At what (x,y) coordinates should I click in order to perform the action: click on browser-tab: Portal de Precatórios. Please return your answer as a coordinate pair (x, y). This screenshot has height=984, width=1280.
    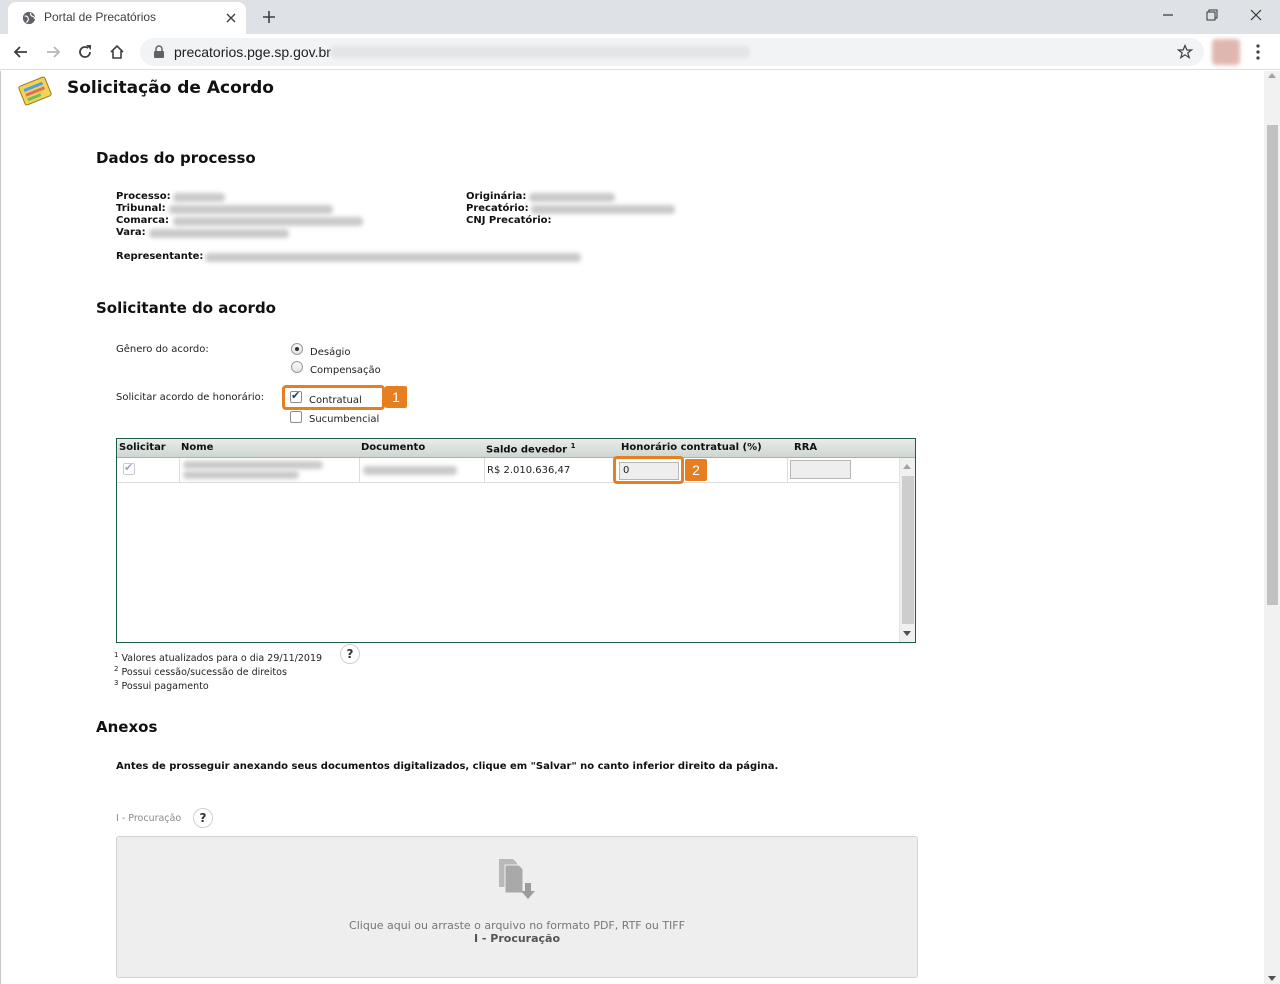
    Looking at the image, I should click on (127, 18).